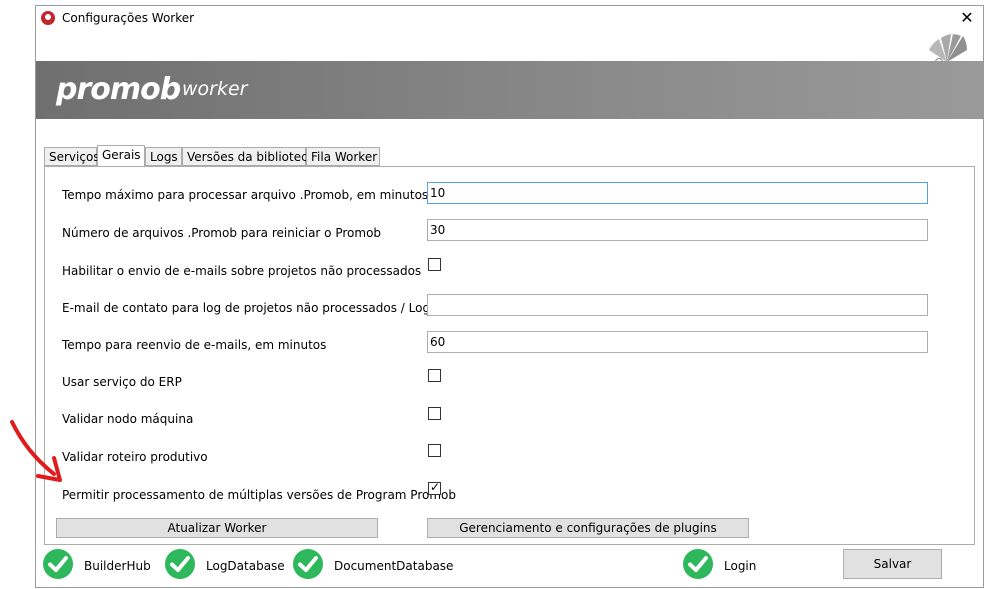 The width and height of the screenshot is (988, 589). What do you see at coordinates (217, 528) in the screenshot?
I see `update-worker-button: Atualizar Worker` at bounding box center [217, 528].